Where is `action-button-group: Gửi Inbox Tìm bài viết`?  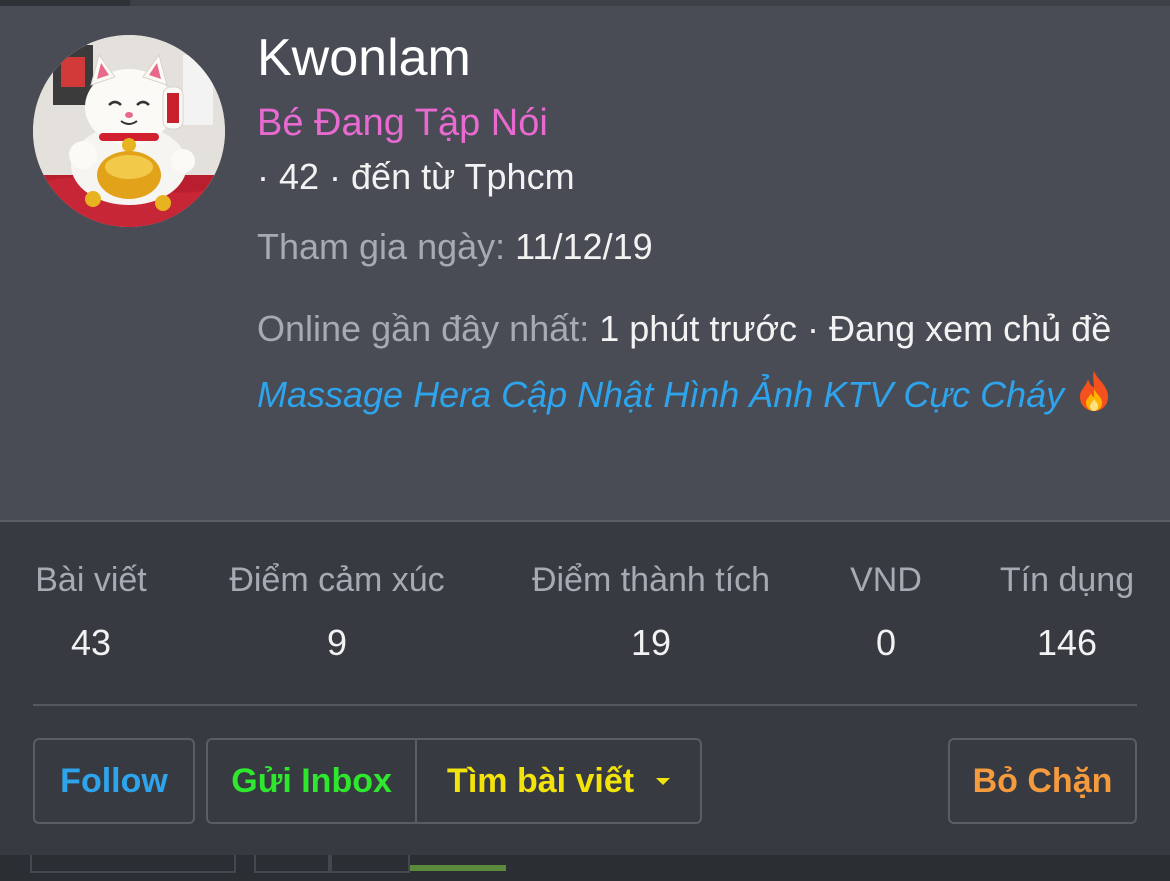
action-button-group: Gửi Inbox Tìm bài viết is located at coordinates (454, 781).